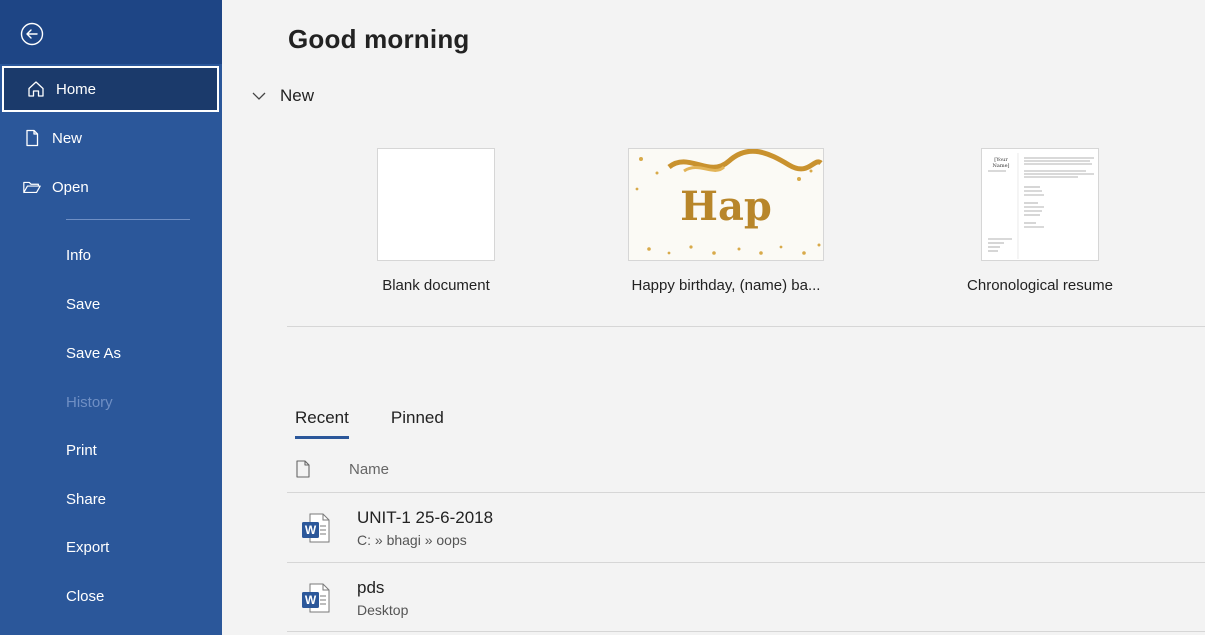 The image size is (1205, 635). Describe the element at coordinates (303, 469) in the screenshot. I see `file-type-icon` at that location.